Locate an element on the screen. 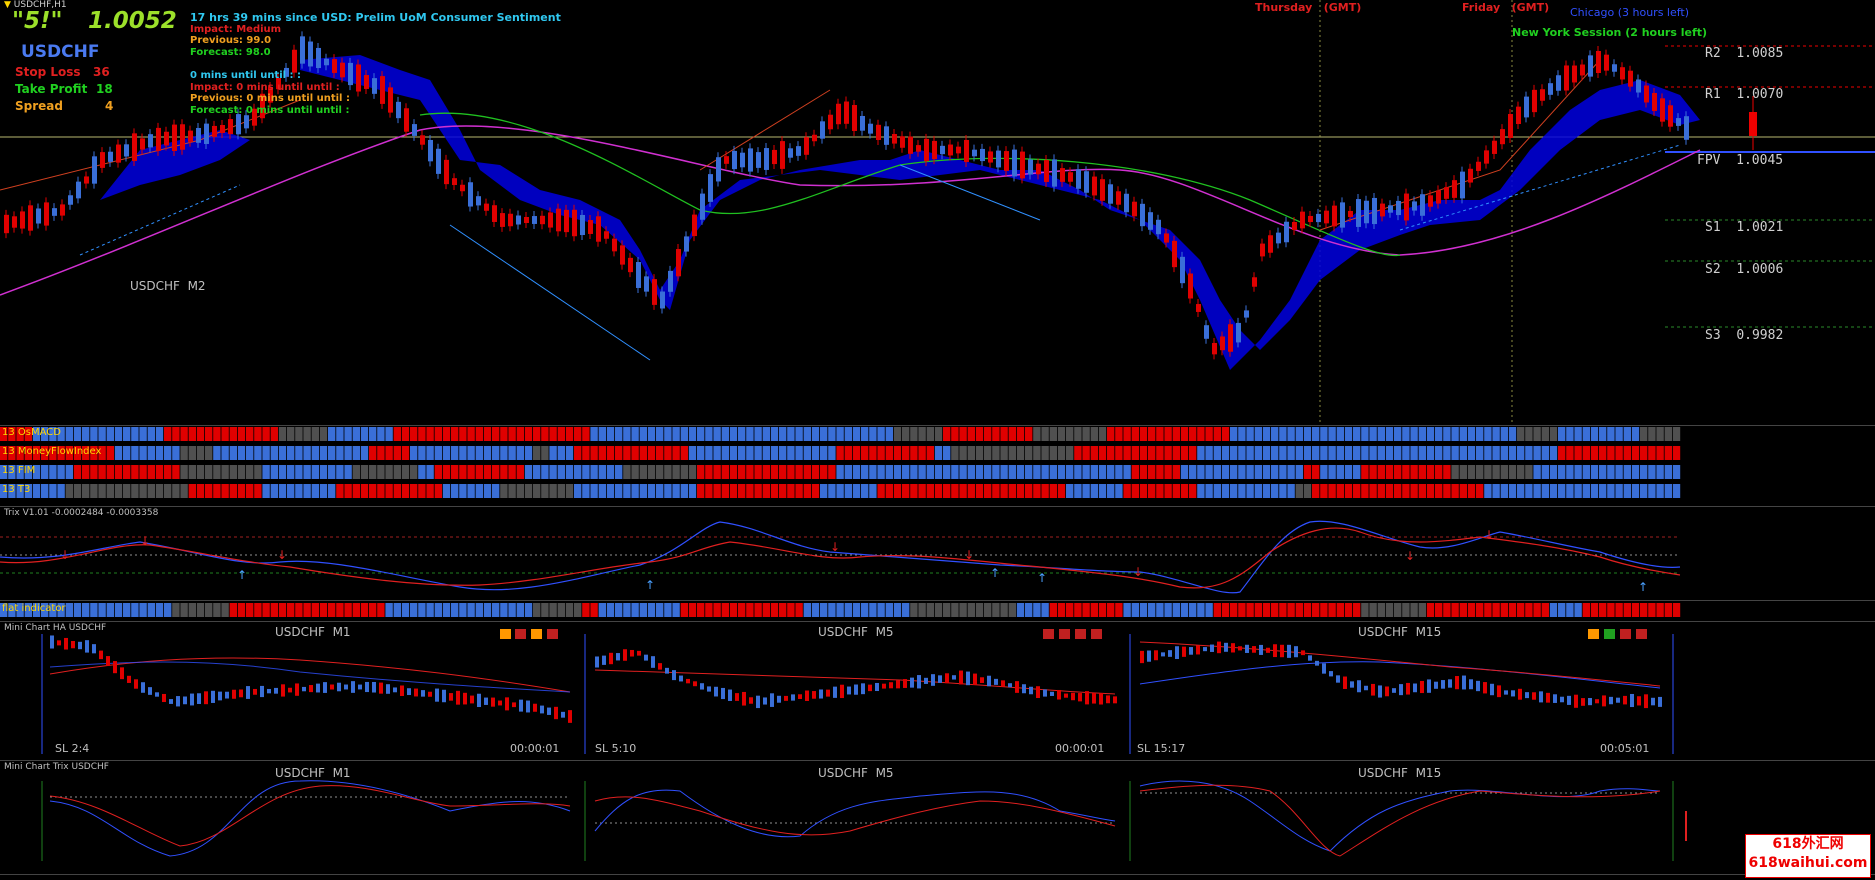 This screenshot has width=1875, height=880. pivot-r1: R1 1.0070 is located at coordinates (1744, 94).